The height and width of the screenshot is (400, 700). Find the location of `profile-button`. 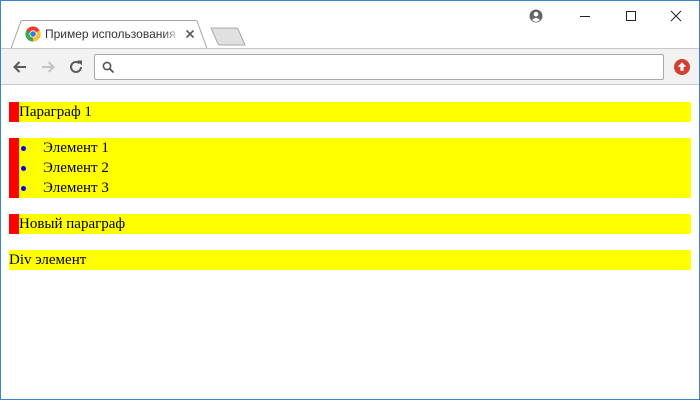

profile-button is located at coordinates (536, 16).